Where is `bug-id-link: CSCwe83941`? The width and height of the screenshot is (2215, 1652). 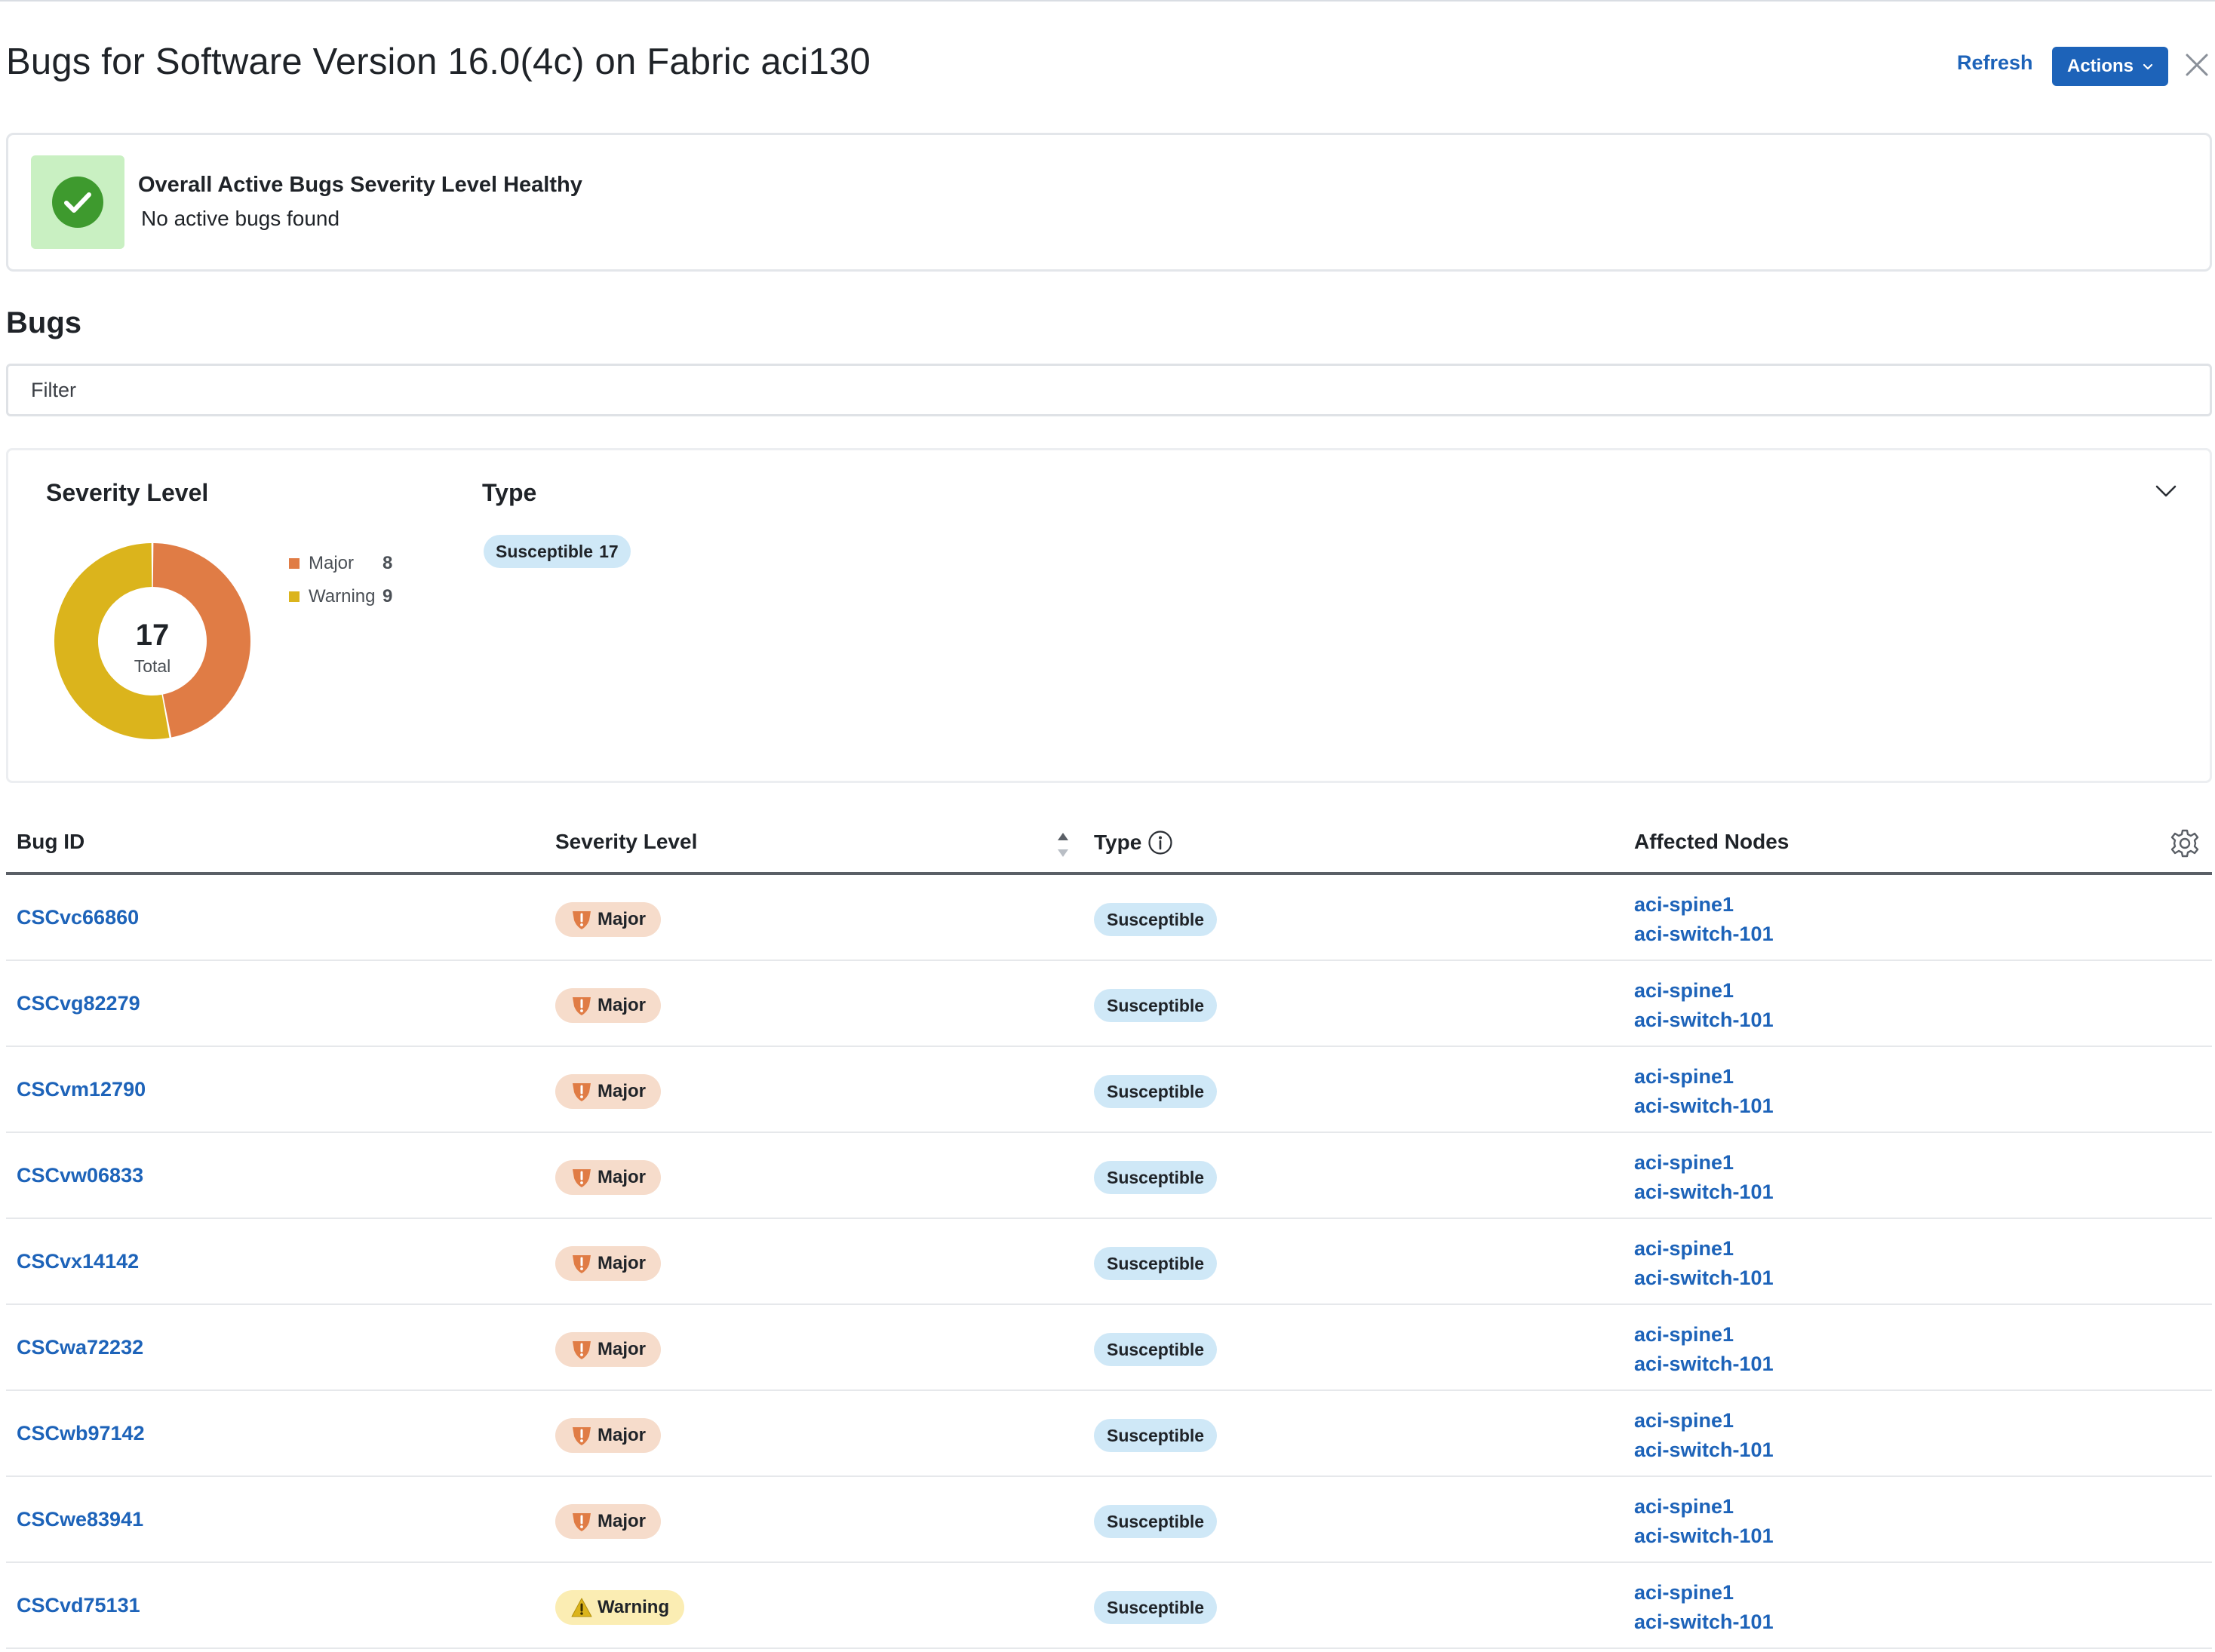
bug-id-link: CSCwe83941 is located at coordinates (80, 1519).